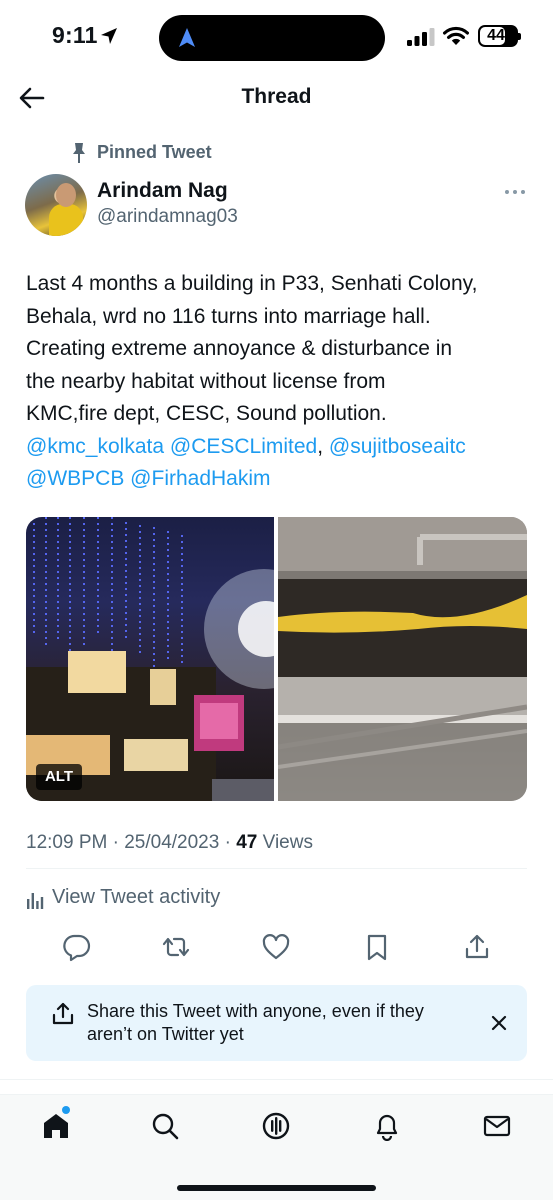 The height and width of the screenshot is (1200, 553). I want to click on canopy-illustration, so click(402, 659).